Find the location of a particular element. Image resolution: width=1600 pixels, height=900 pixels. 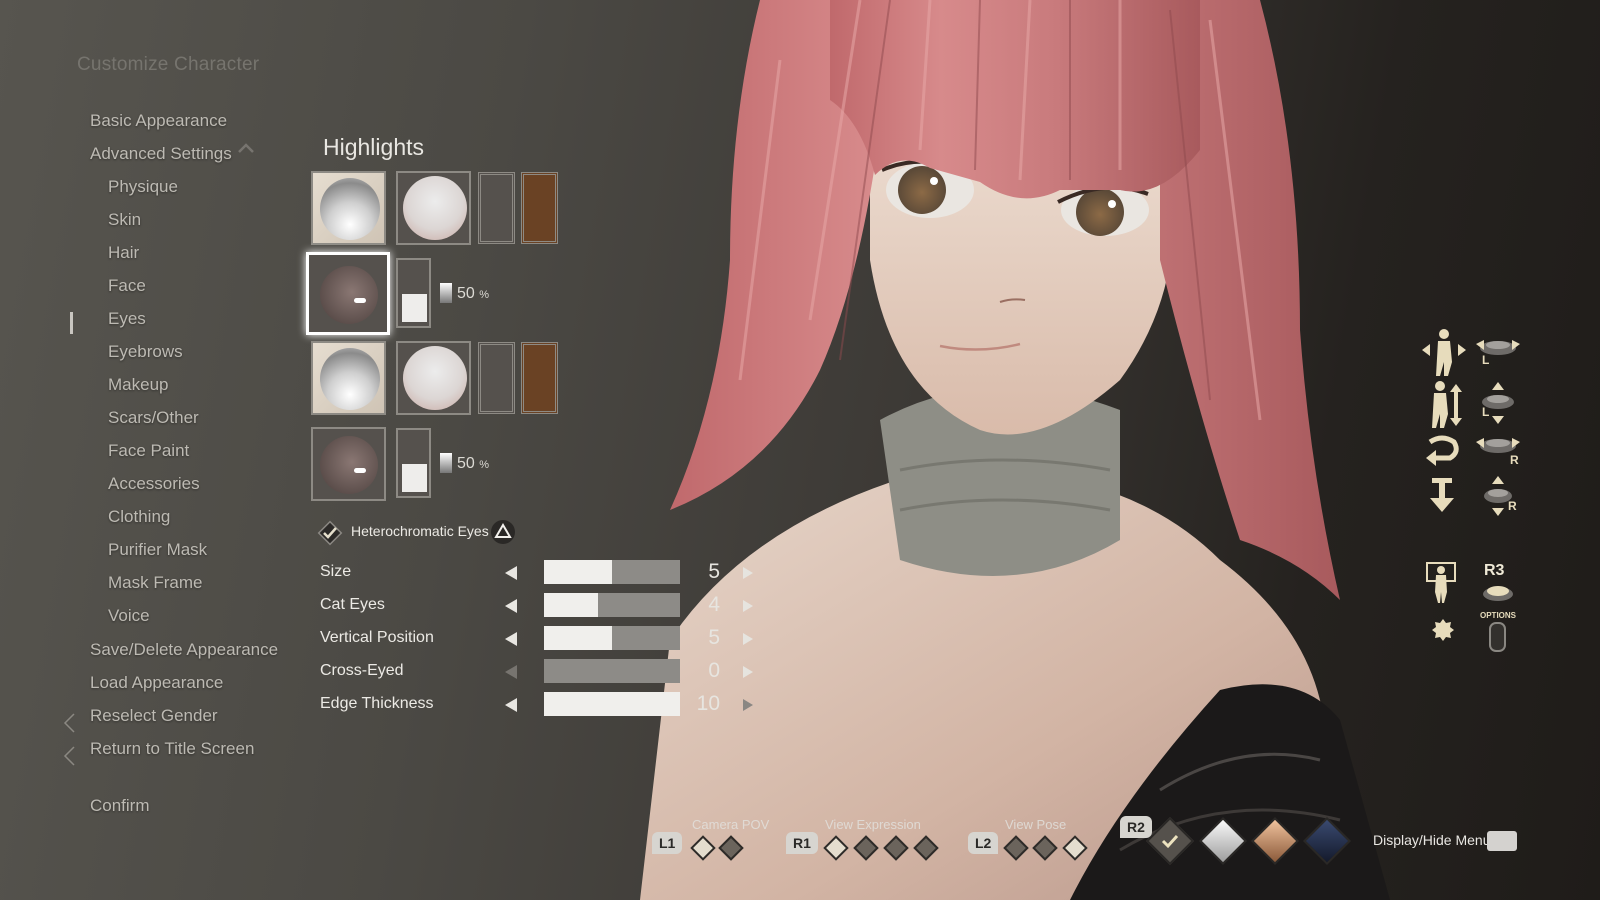

menu-item-eyebrows: Eyebrows is located at coordinates (145, 352).